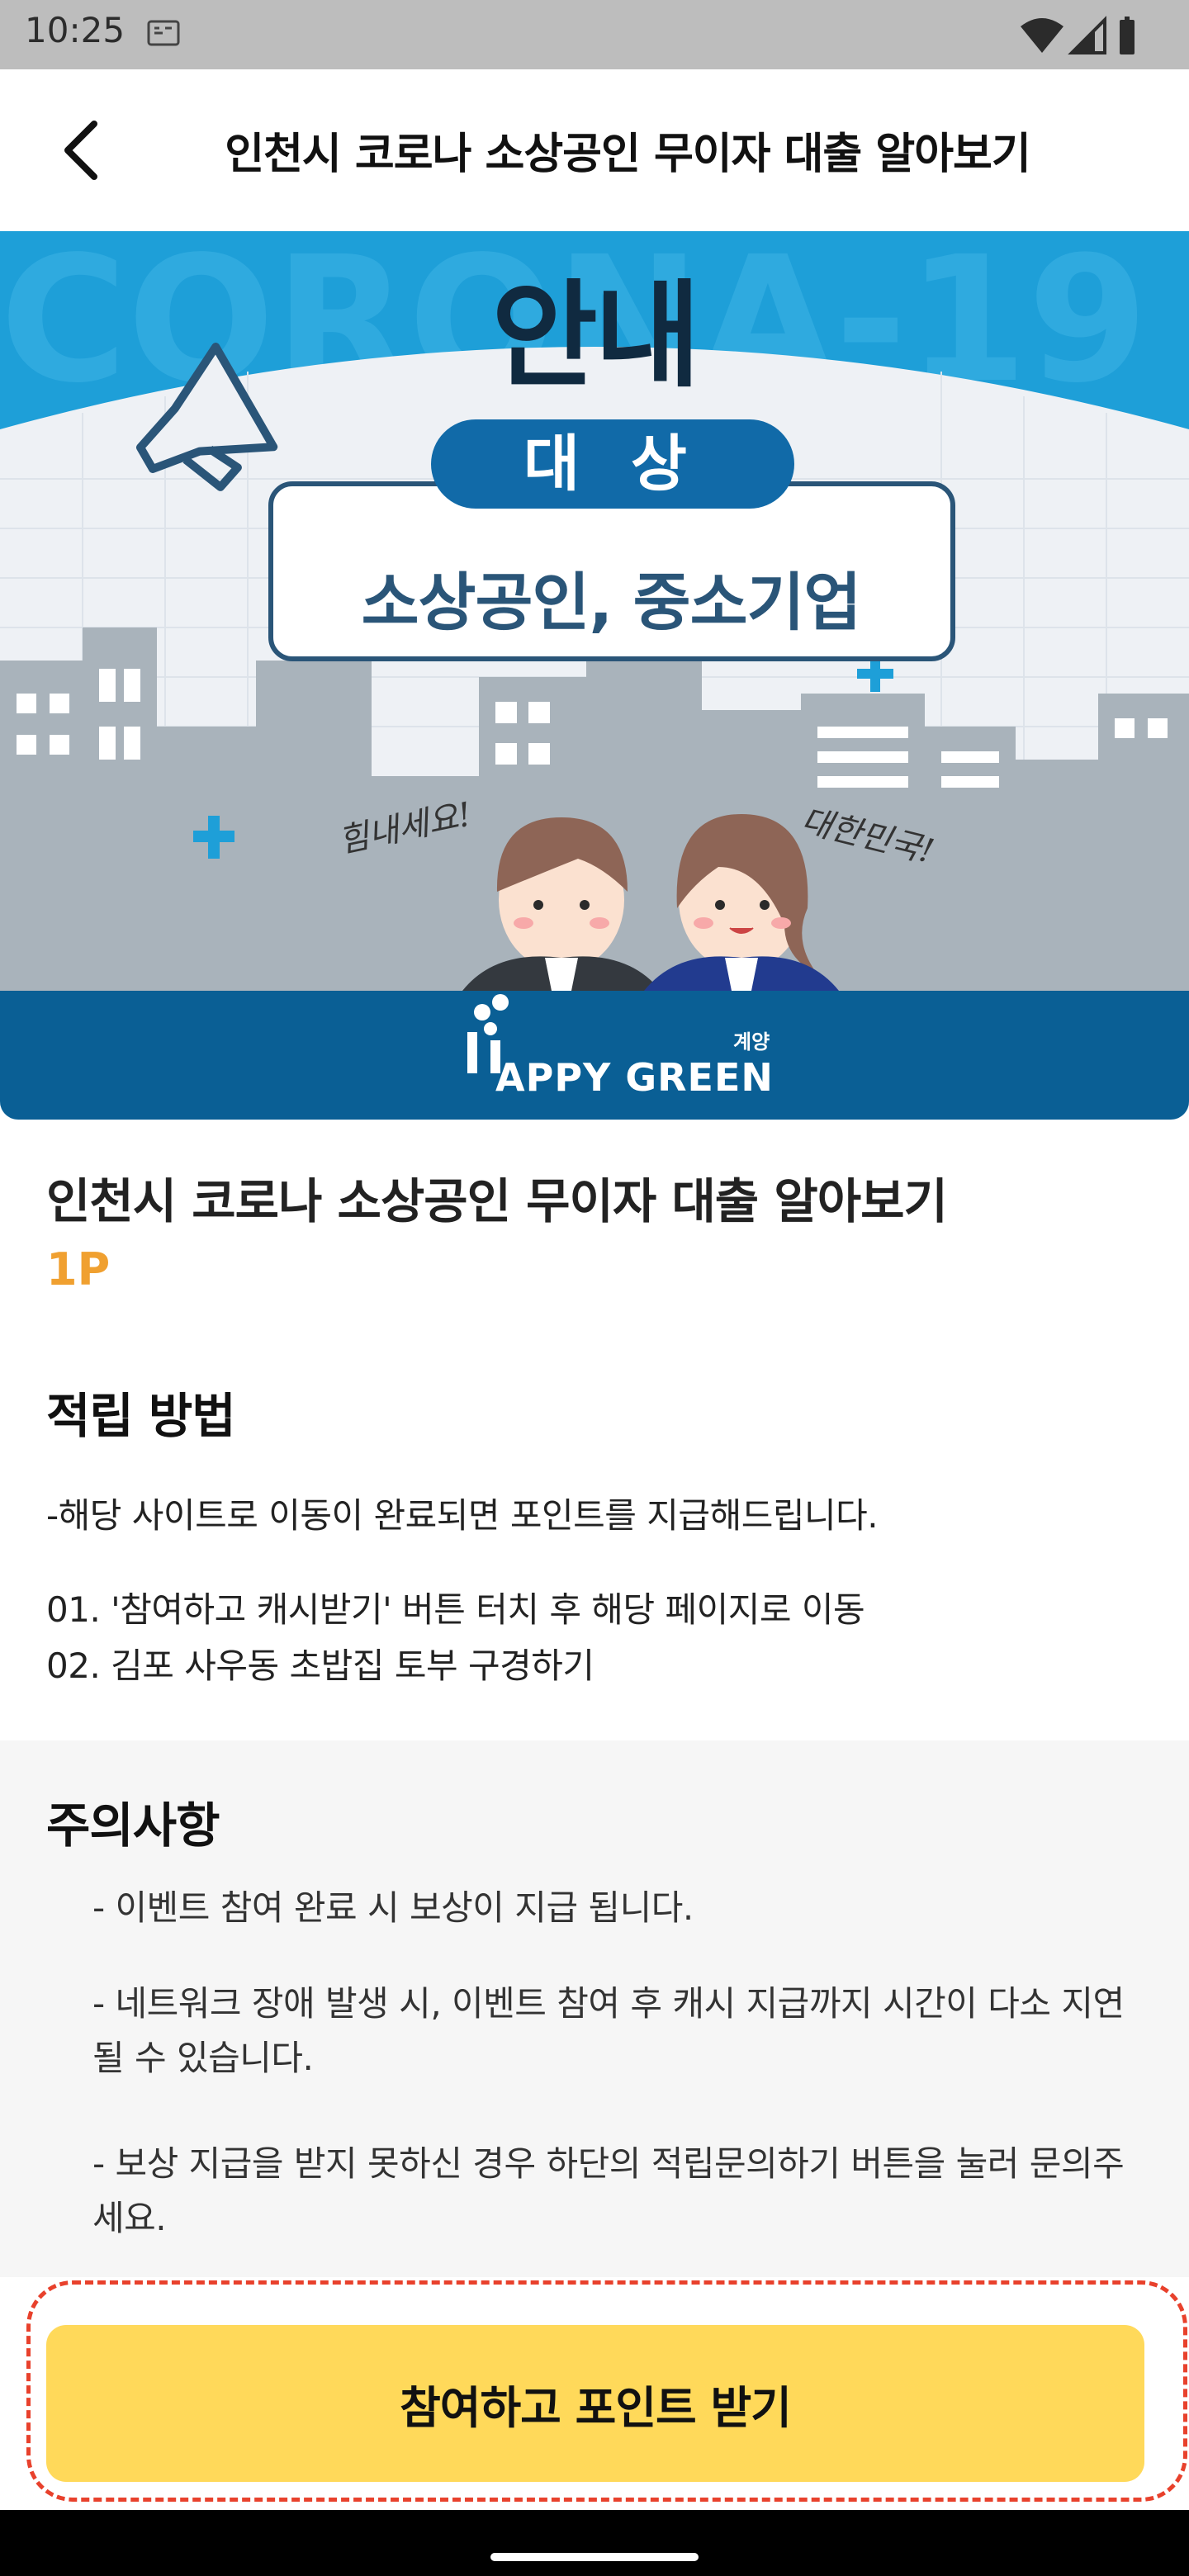 This screenshot has height=2576, width=1189. Describe the element at coordinates (455, 1609) in the screenshot. I see `method-step-1: 01. '참여하고 캐시받기' 버튼 터치 후 해당 페이지로 이동` at that location.